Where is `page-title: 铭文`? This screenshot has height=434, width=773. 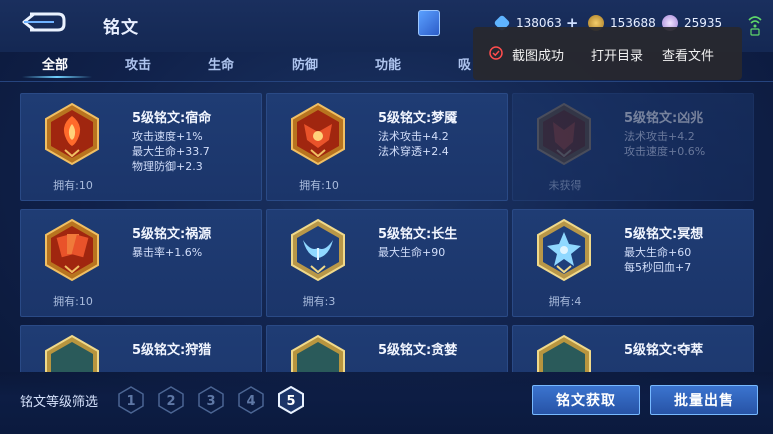
page-title: 铭文 is located at coordinates (121, 28).